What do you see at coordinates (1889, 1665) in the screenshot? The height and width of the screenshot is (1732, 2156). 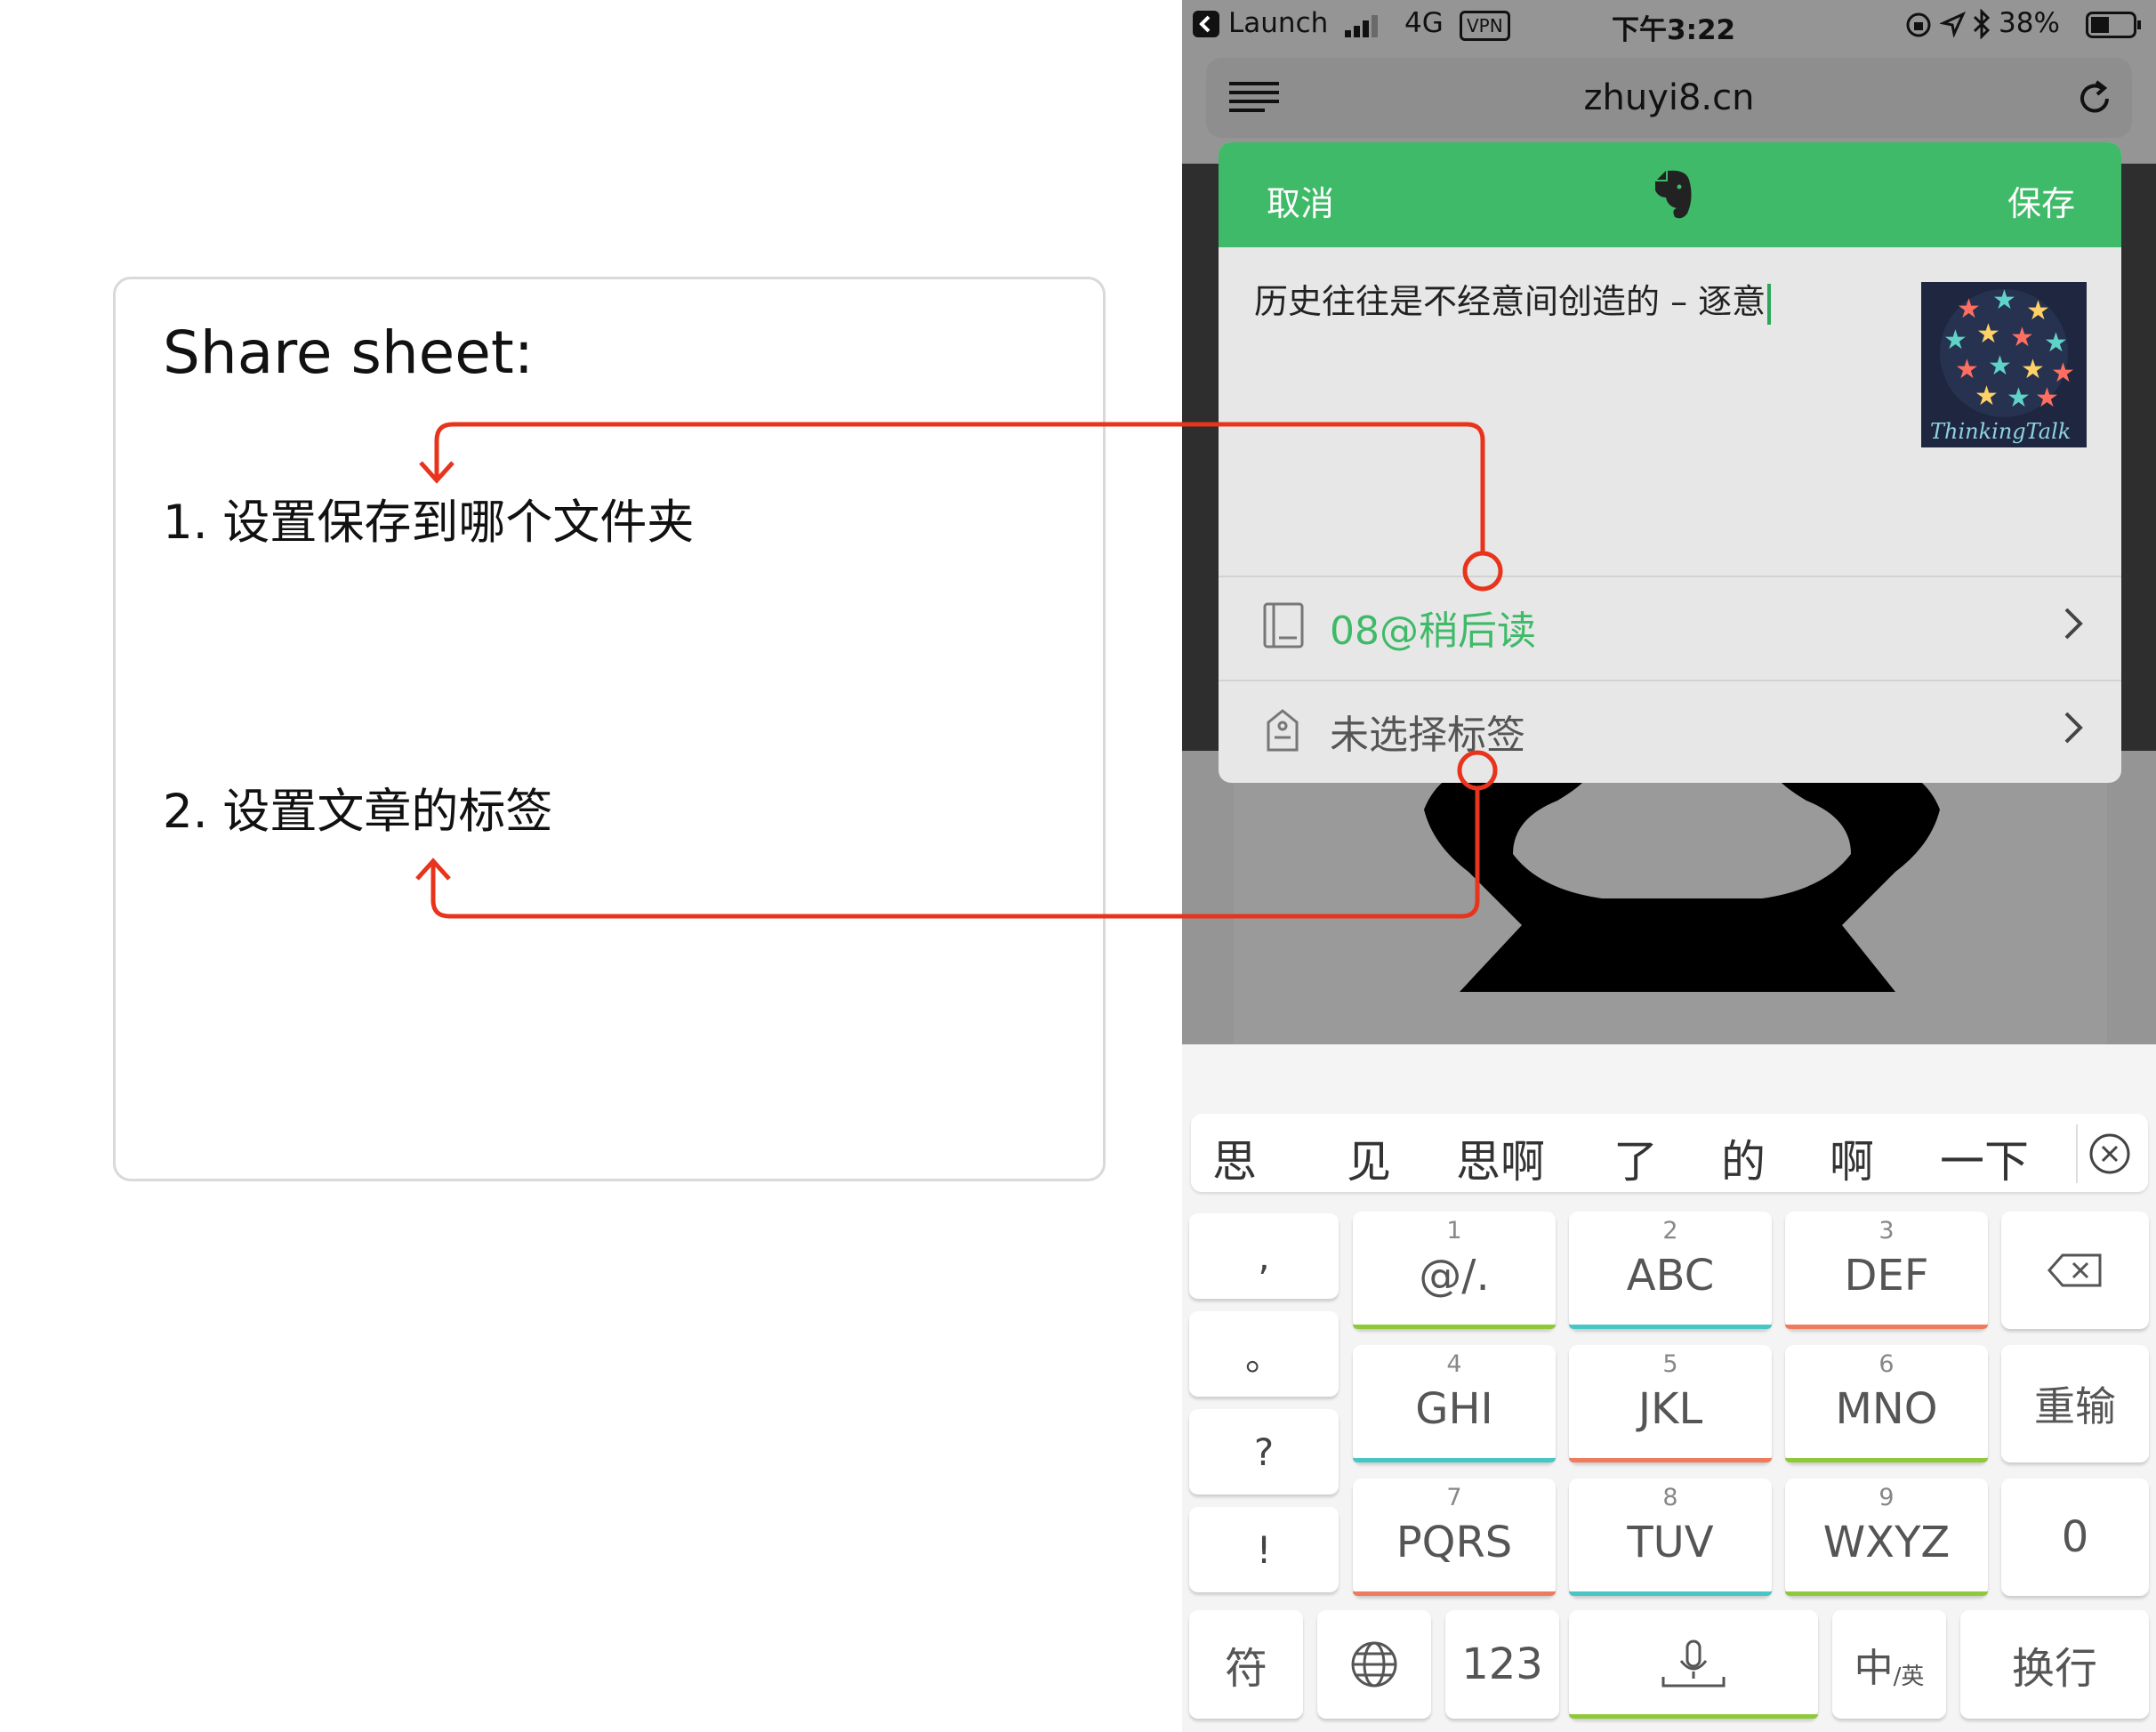 I see `language-switch-key: 中/英` at bounding box center [1889, 1665].